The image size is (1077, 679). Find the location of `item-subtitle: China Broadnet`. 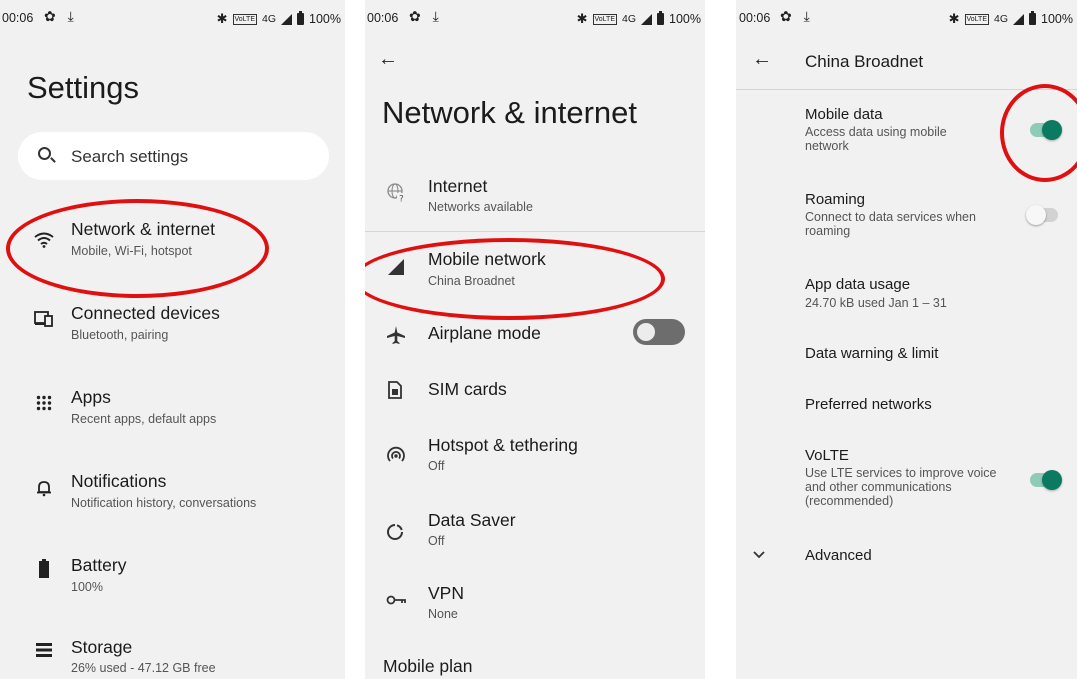

item-subtitle: China Broadnet is located at coordinates (471, 281).